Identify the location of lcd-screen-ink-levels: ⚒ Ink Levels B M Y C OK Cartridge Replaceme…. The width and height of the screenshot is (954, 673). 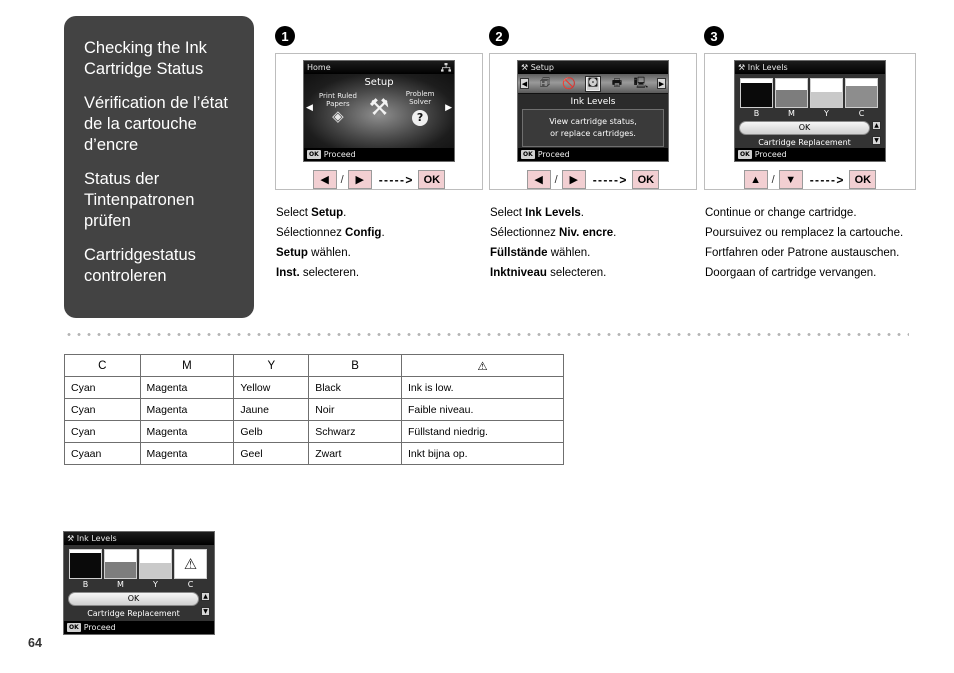
(810, 111).